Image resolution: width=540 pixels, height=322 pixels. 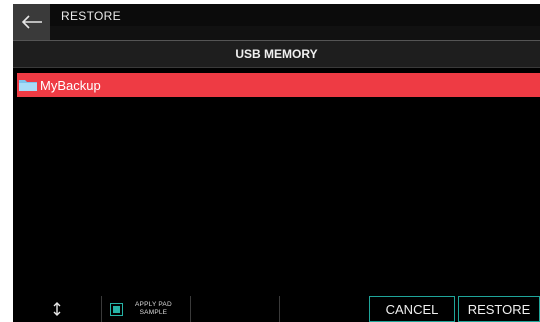 I want to click on back-arrow-icon, so click(x=31, y=22).